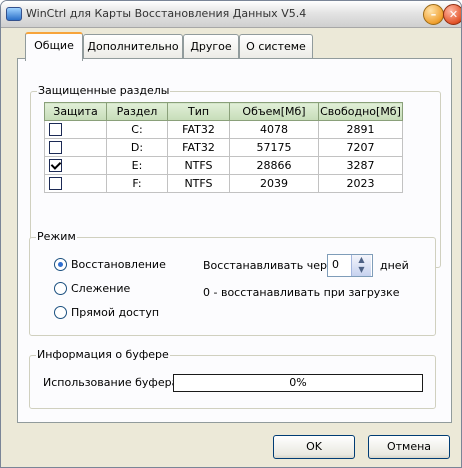 The height and width of the screenshot is (468, 462). I want to click on tab-about: О системе, so click(276, 46).